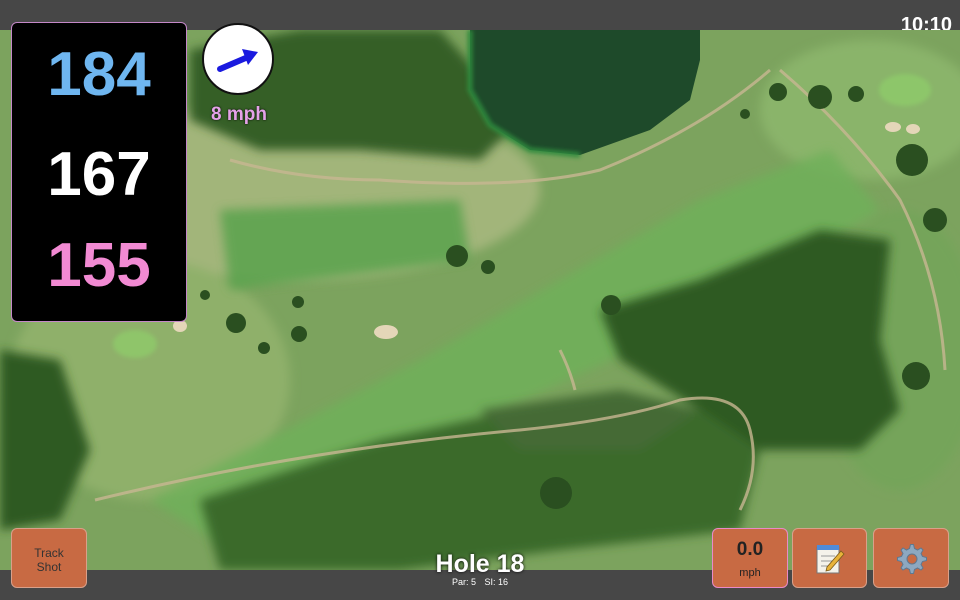 The height and width of the screenshot is (600, 960). I want to click on distance-front: 155, so click(99, 265).